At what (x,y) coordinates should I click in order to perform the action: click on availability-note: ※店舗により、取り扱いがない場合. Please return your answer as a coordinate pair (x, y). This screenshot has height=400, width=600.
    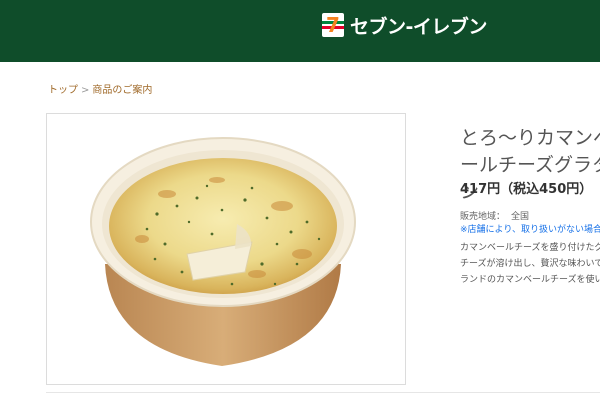
    Looking at the image, I should click on (530, 230).